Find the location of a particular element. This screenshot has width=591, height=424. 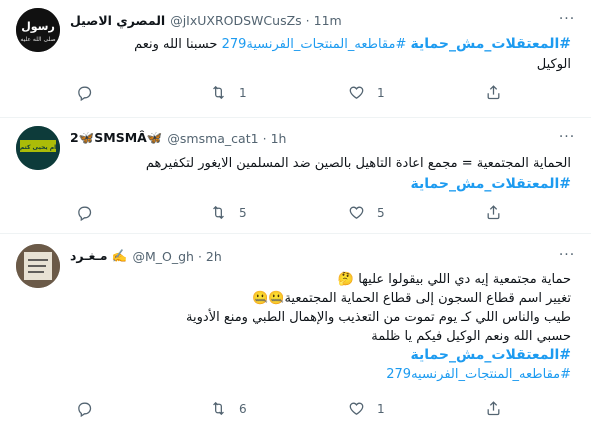

tweet-text-segment: حسبنا الله ونعم is located at coordinates (176, 44).